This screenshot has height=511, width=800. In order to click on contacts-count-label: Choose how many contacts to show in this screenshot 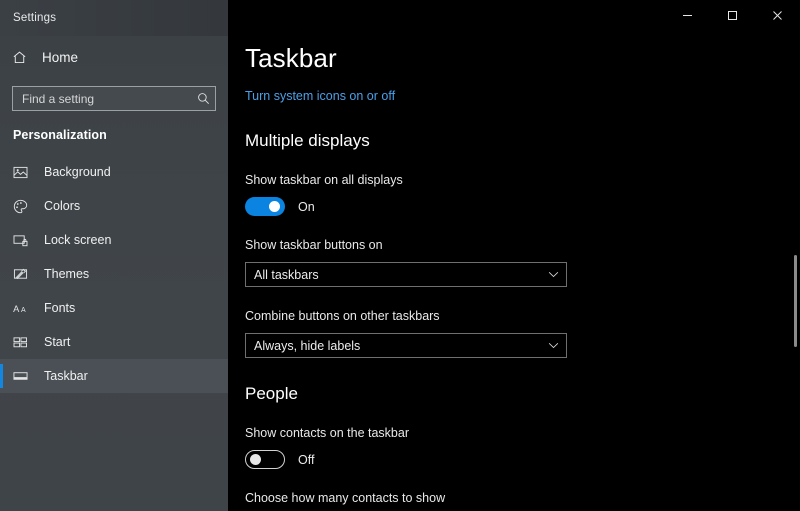, I will do `click(345, 498)`.